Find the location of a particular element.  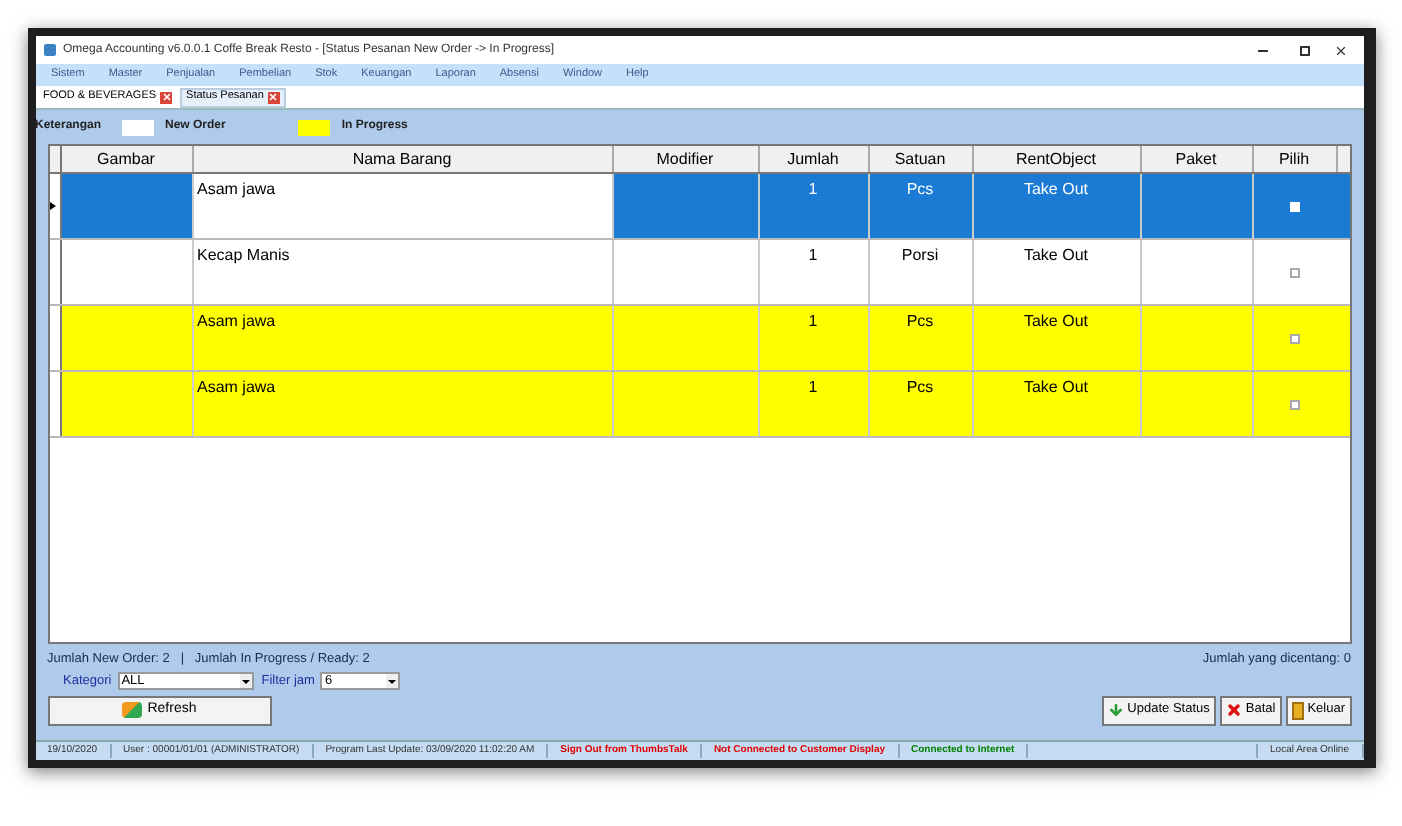

maximize-icon is located at coordinates (1304, 50).